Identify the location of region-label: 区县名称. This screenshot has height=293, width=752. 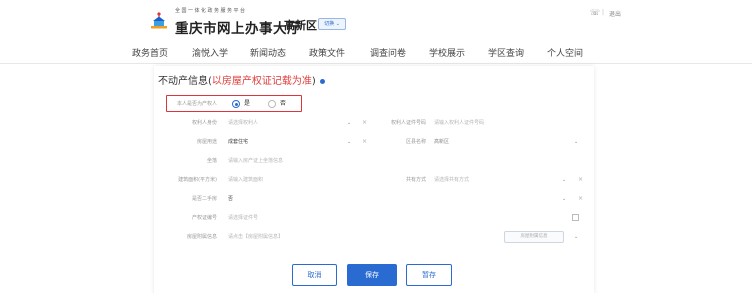
(415, 142).